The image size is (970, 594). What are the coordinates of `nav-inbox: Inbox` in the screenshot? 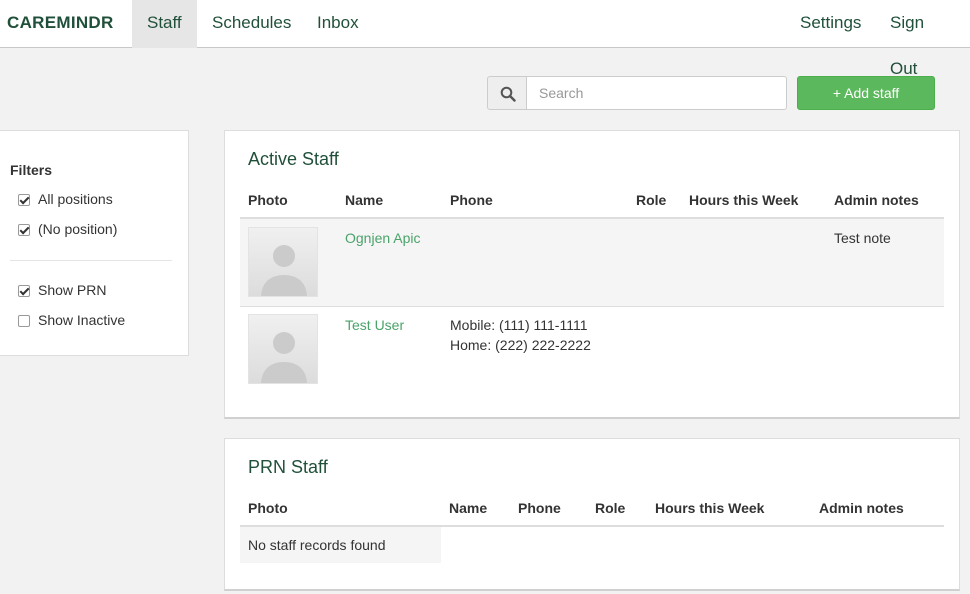 It's located at (338, 24).